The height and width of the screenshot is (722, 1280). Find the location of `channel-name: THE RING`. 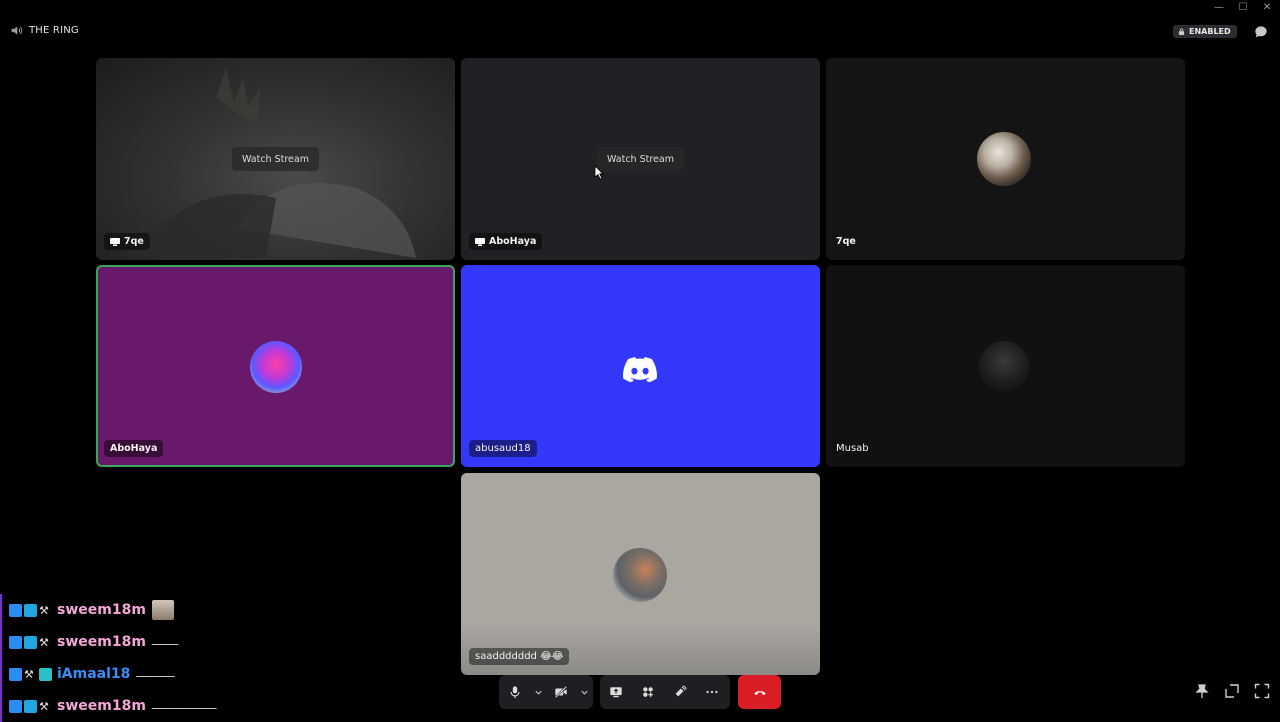

channel-name: THE RING is located at coordinates (54, 30).